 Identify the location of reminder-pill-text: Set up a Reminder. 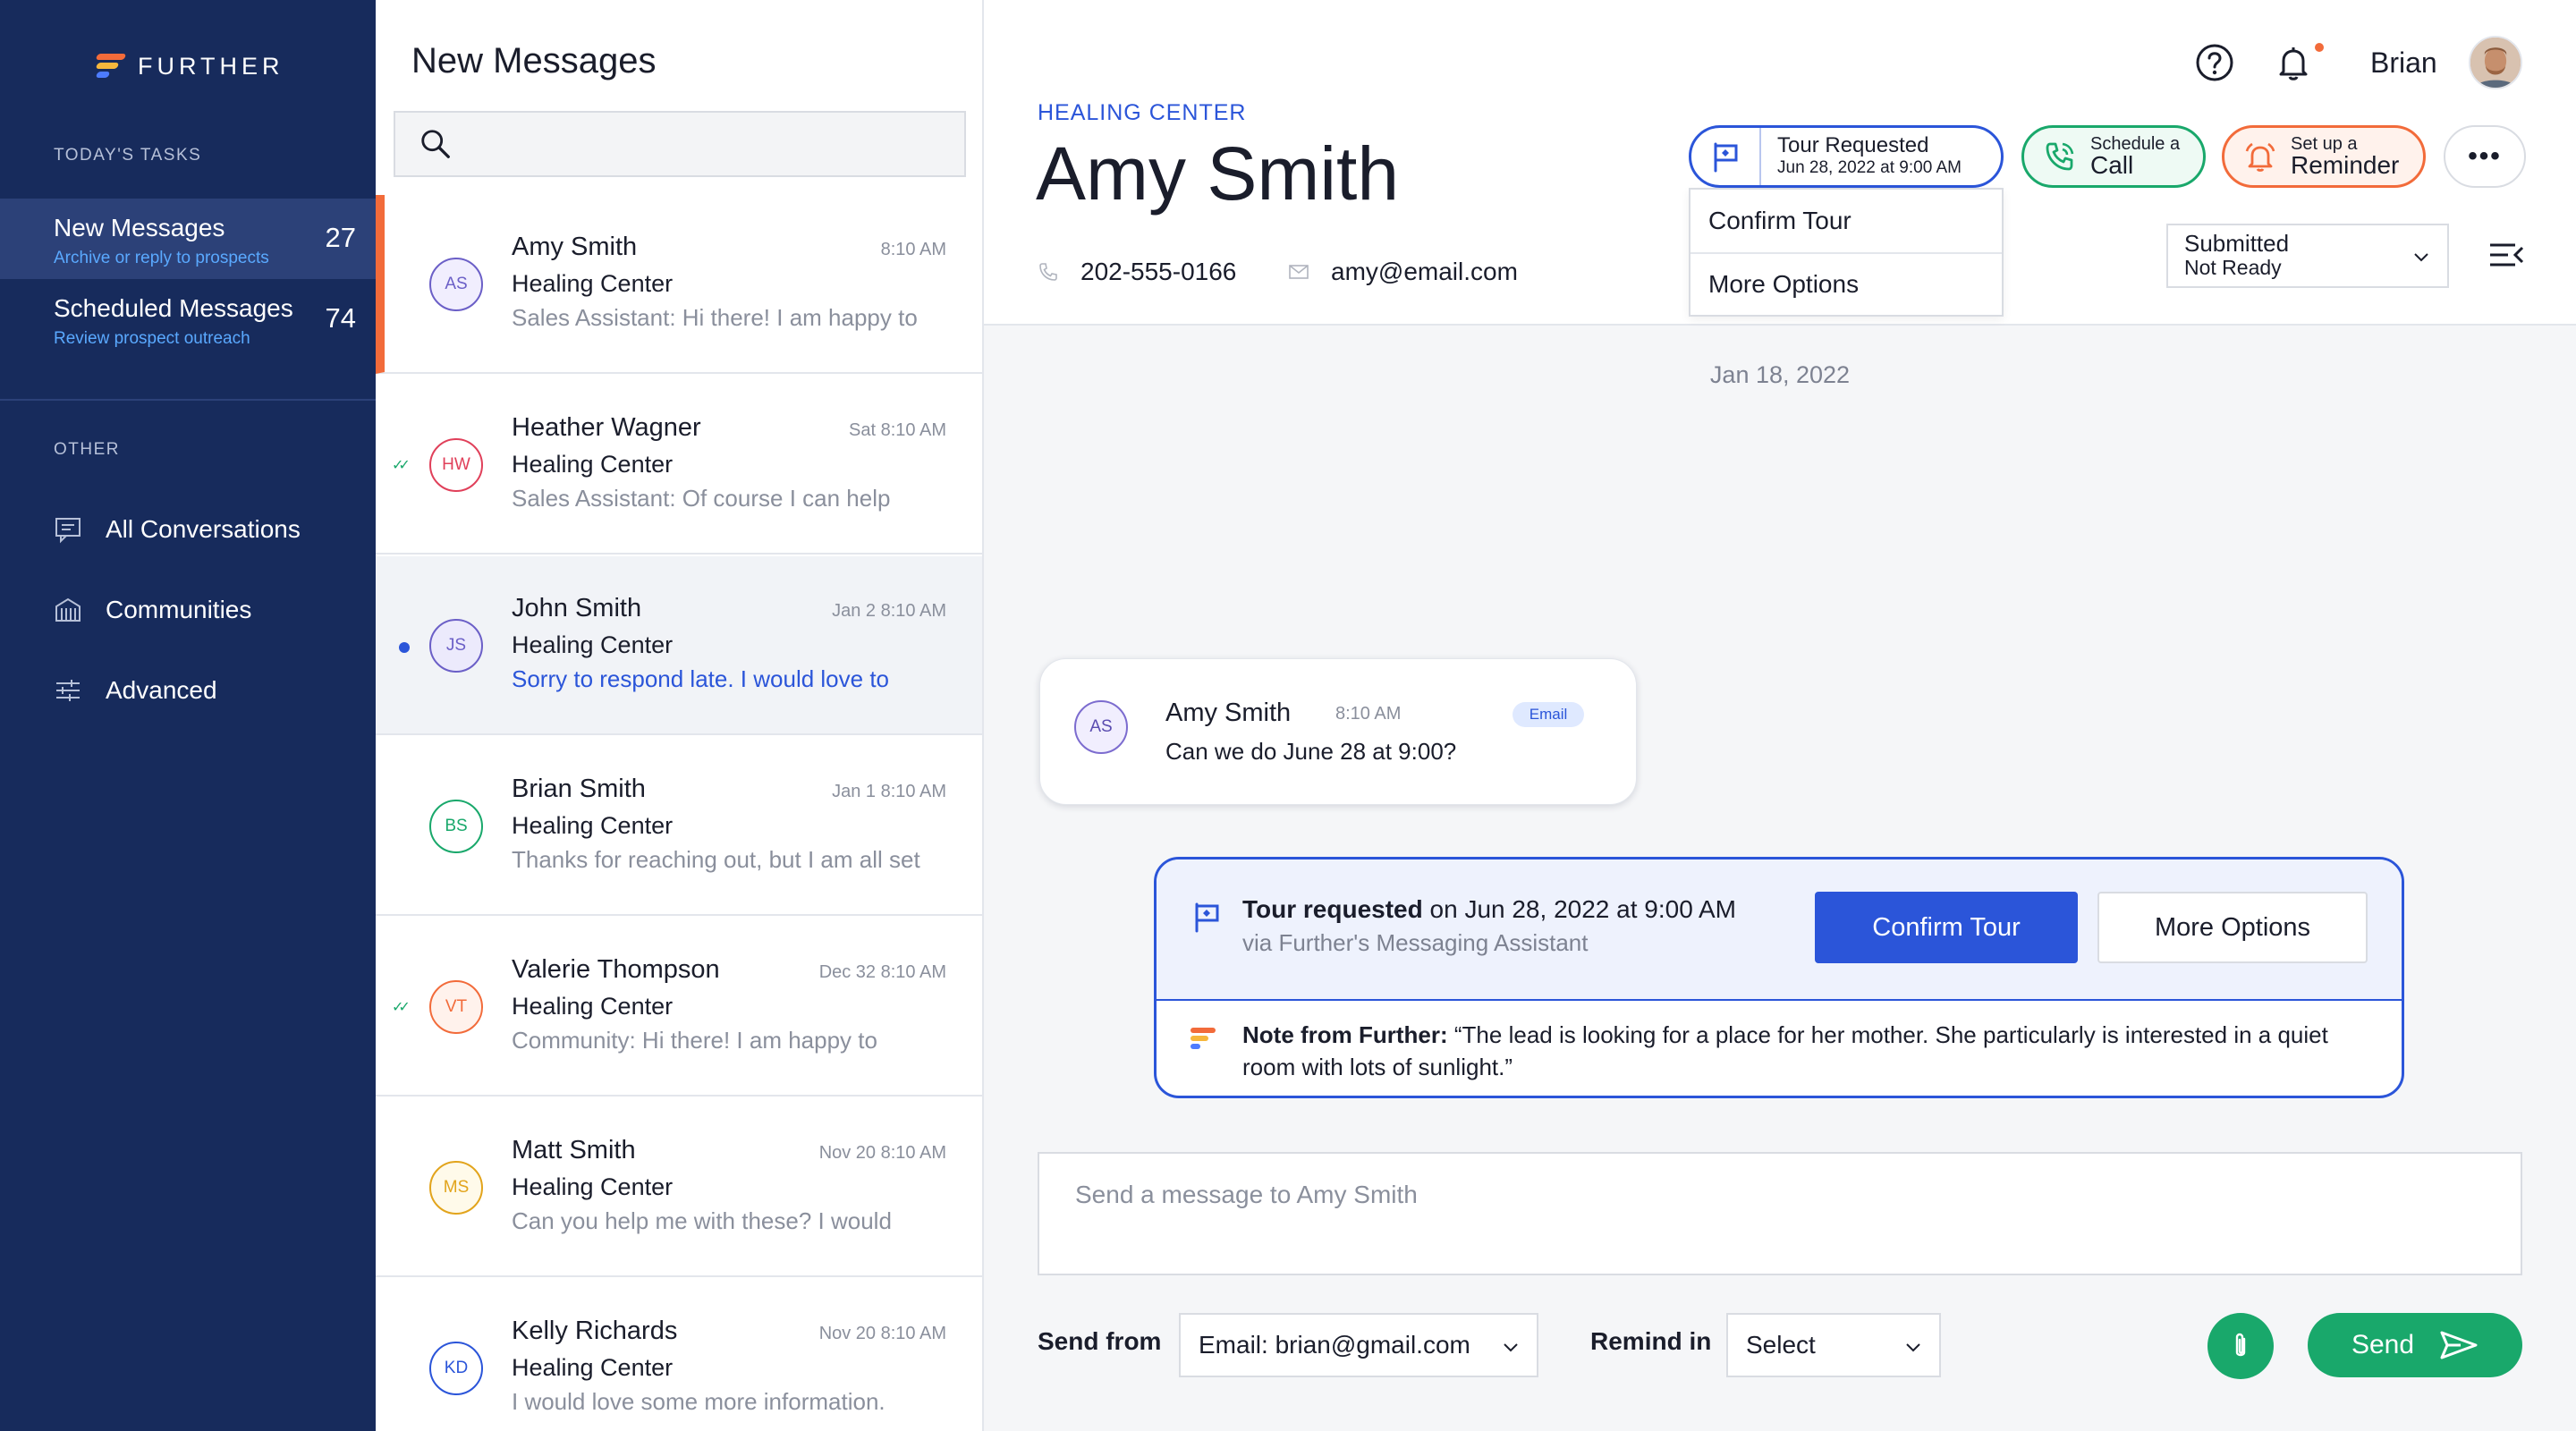
(2345, 157).